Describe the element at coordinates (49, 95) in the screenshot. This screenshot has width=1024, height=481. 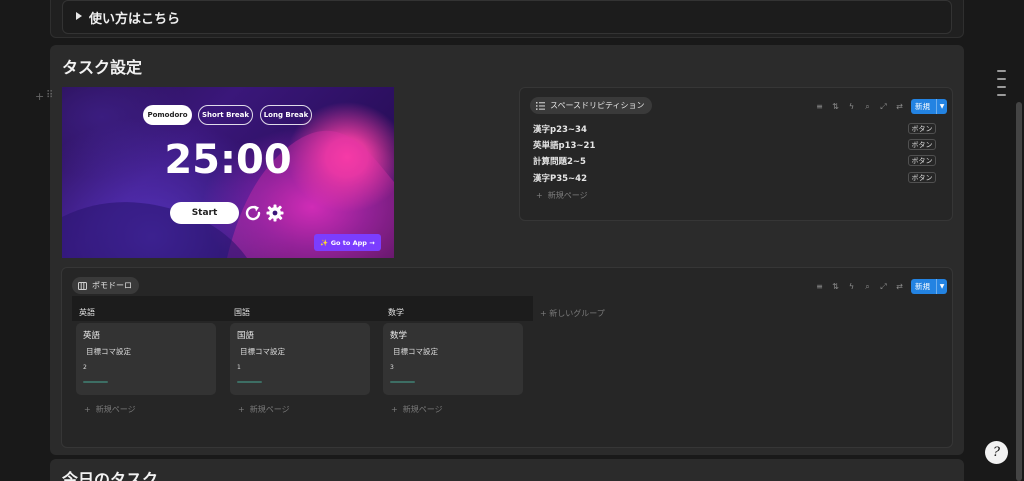
I see `drag-handle-icon: ⠿` at that location.